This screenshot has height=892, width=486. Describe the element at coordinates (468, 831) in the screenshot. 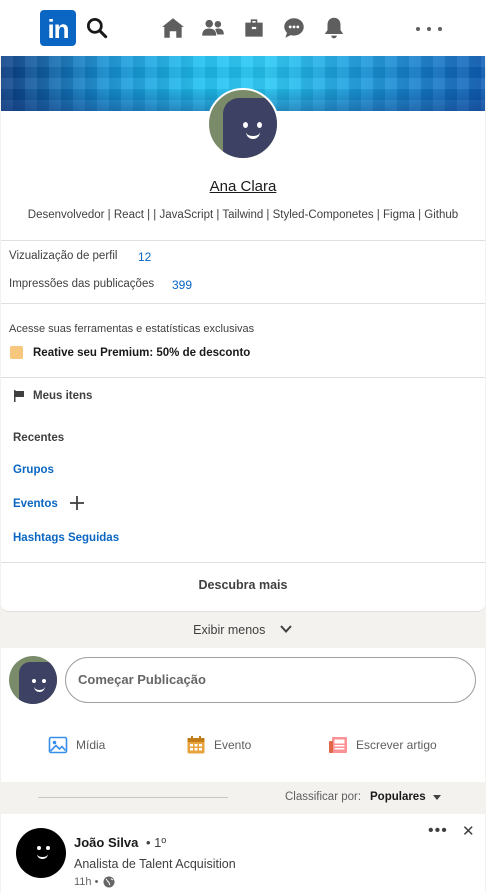

I see `close-icon: ✕` at that location.